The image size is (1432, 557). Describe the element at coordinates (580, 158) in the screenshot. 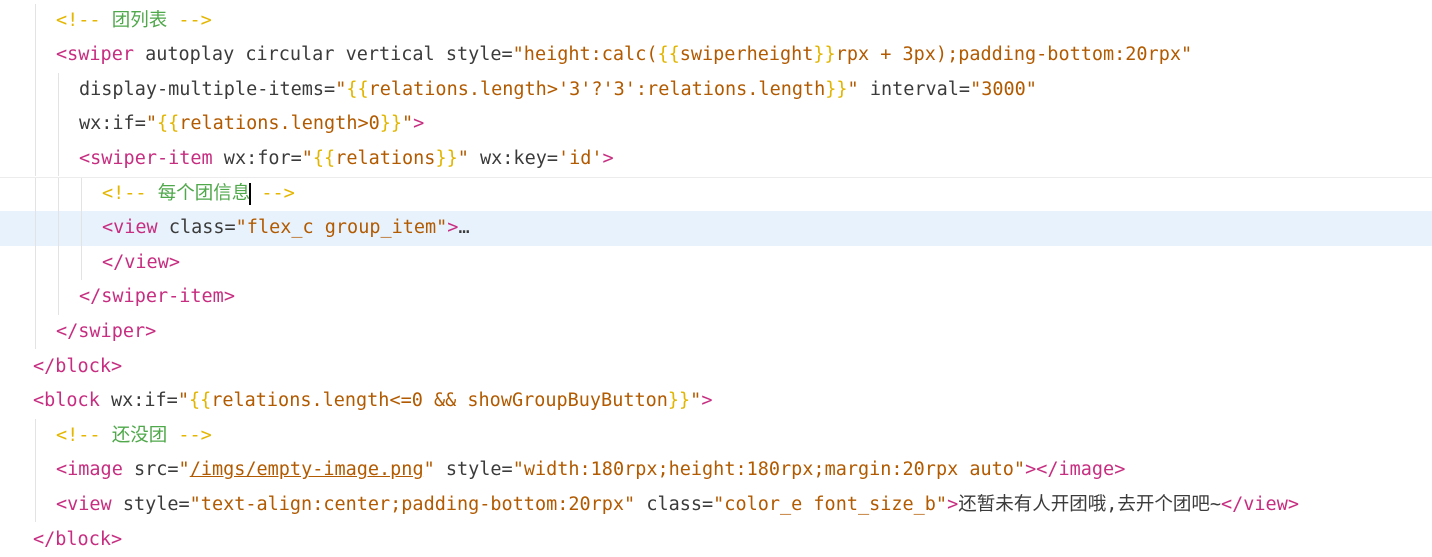

I see `code-token: 'id'` at that location.